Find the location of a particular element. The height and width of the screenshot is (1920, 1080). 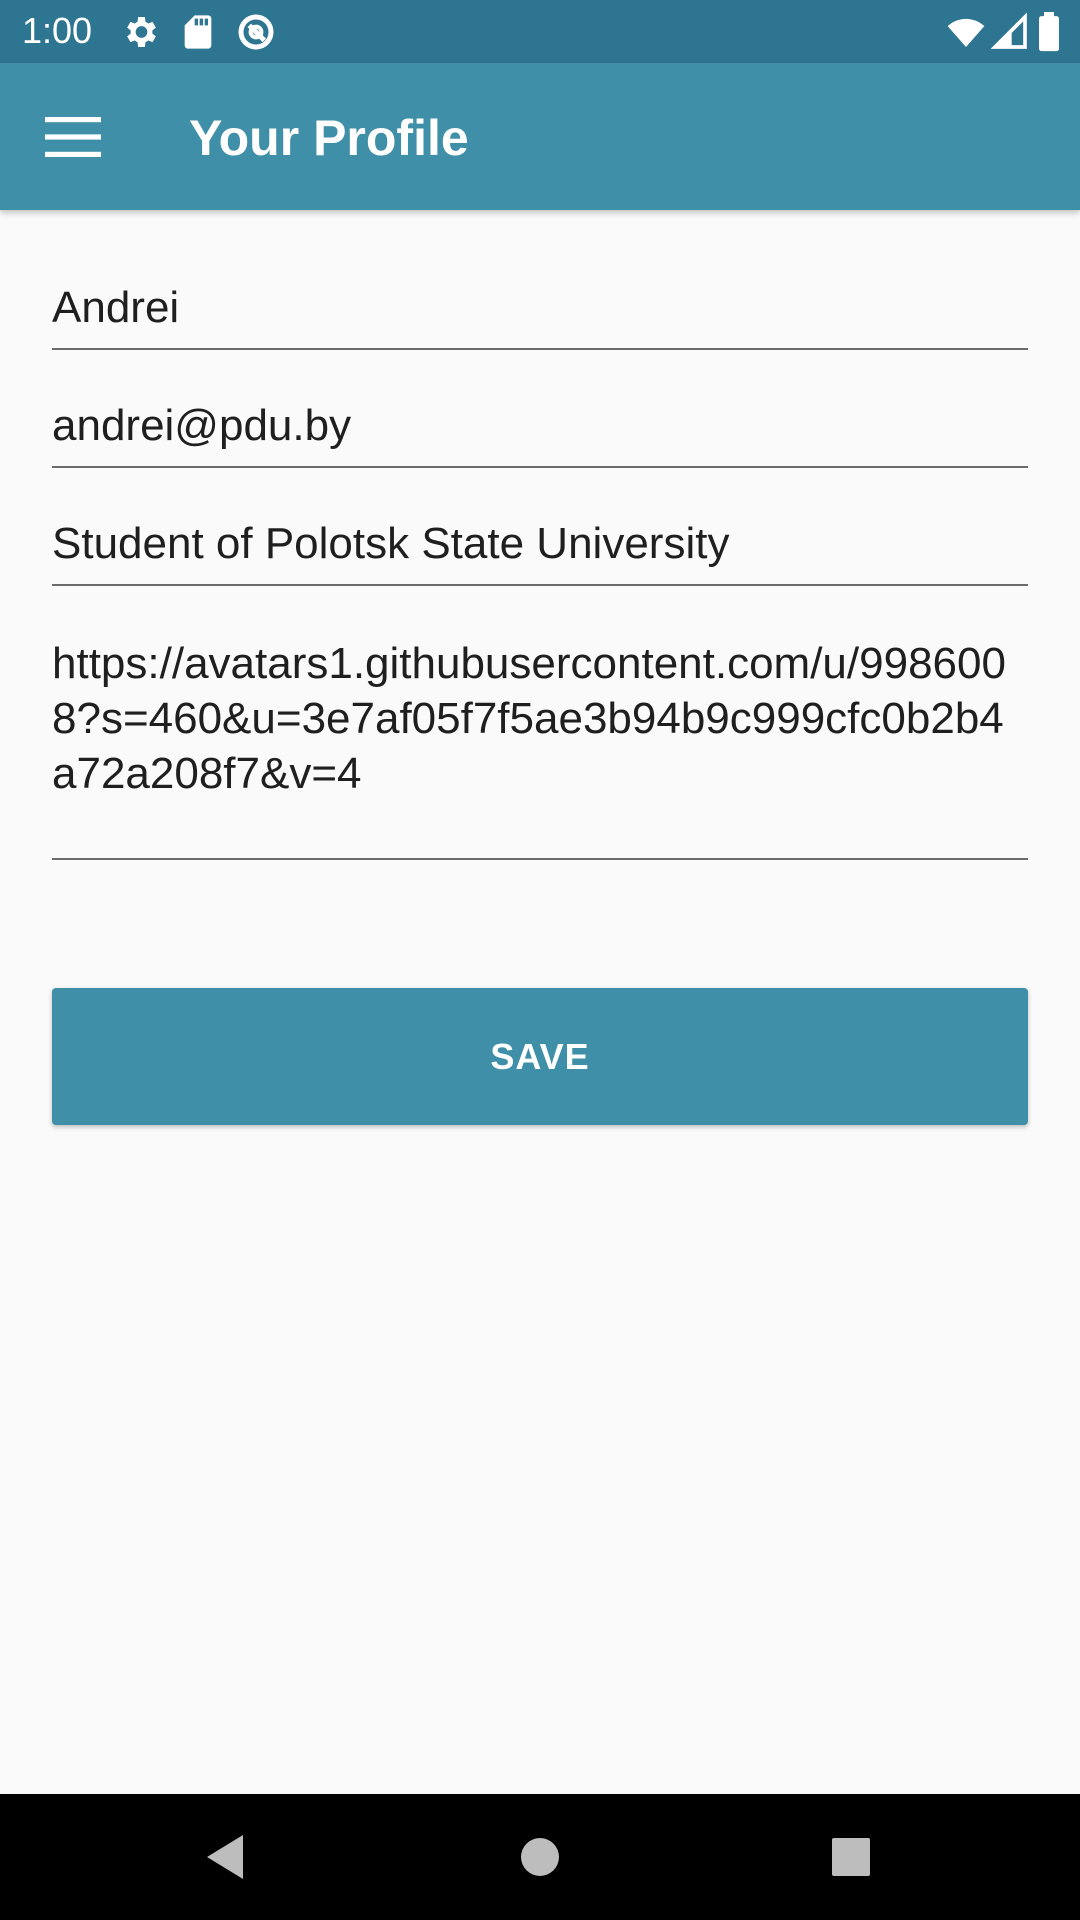

about-field-value: Student of Polotsk State University is located at coordinates (391, 543).